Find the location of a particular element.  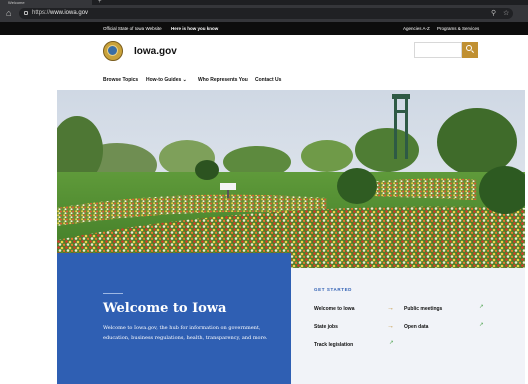

agencies-link: Agencies A-Z is located at coordinates (416, 28).